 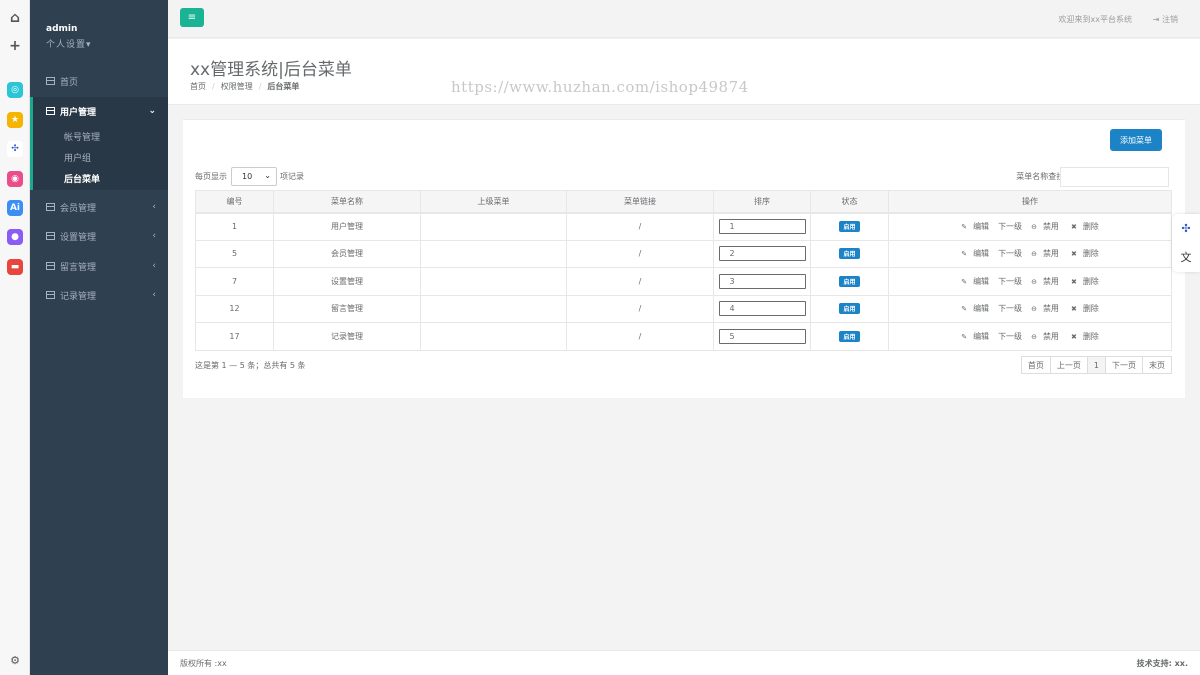 I want to click on sort-input: 4, so click(x=762, y=309).